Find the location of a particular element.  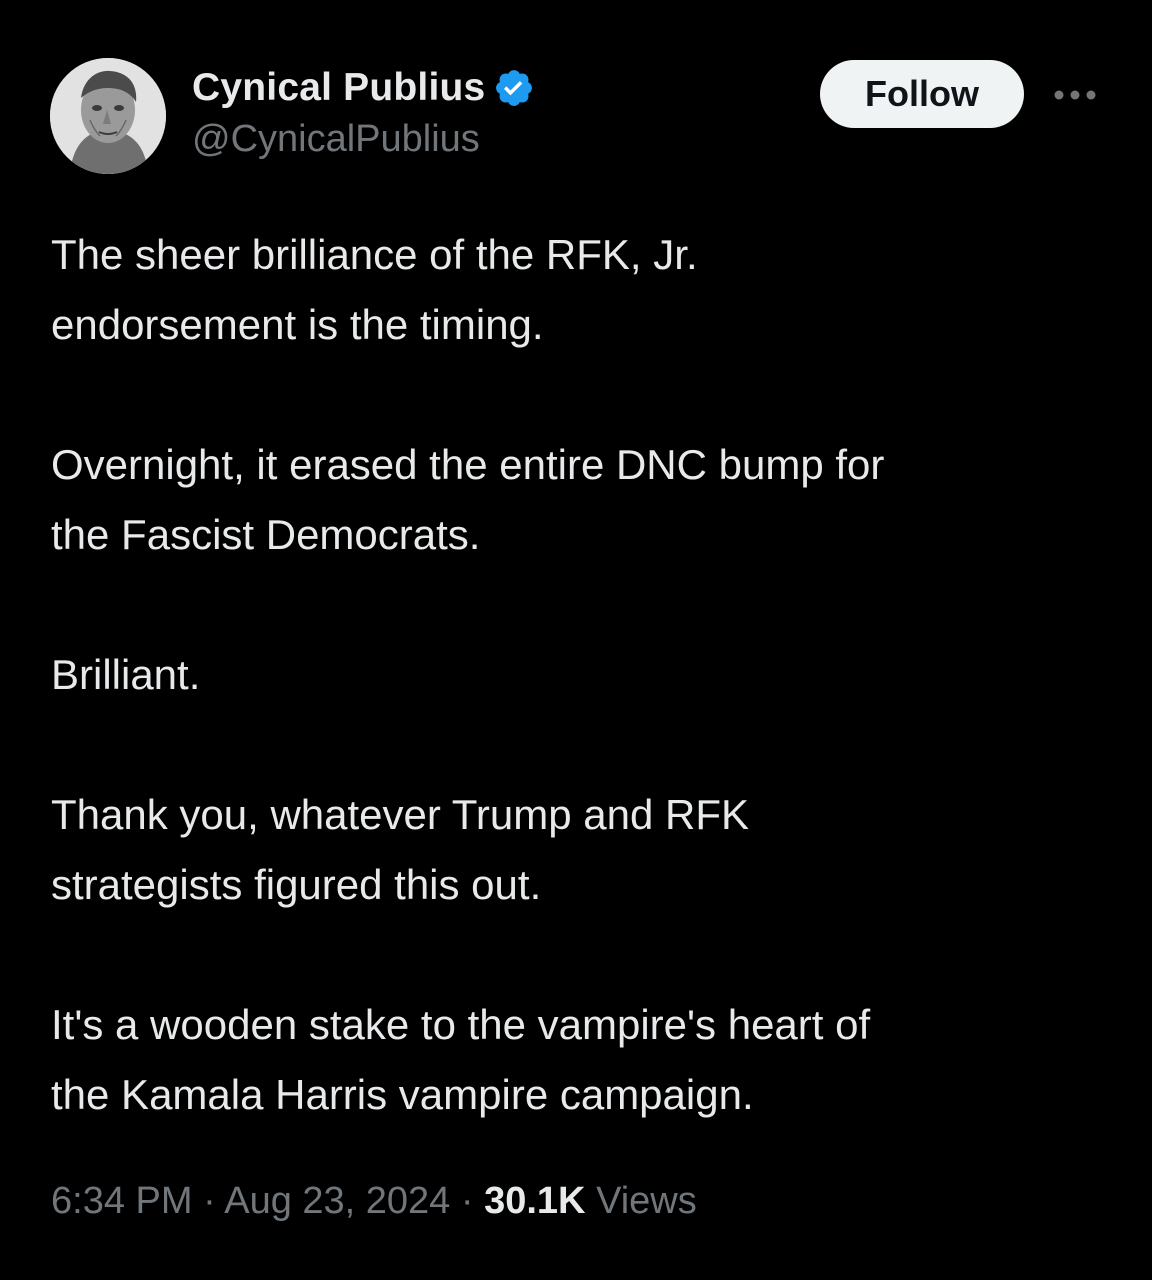

follow-button: Follow is located at coordinates (922, 94).